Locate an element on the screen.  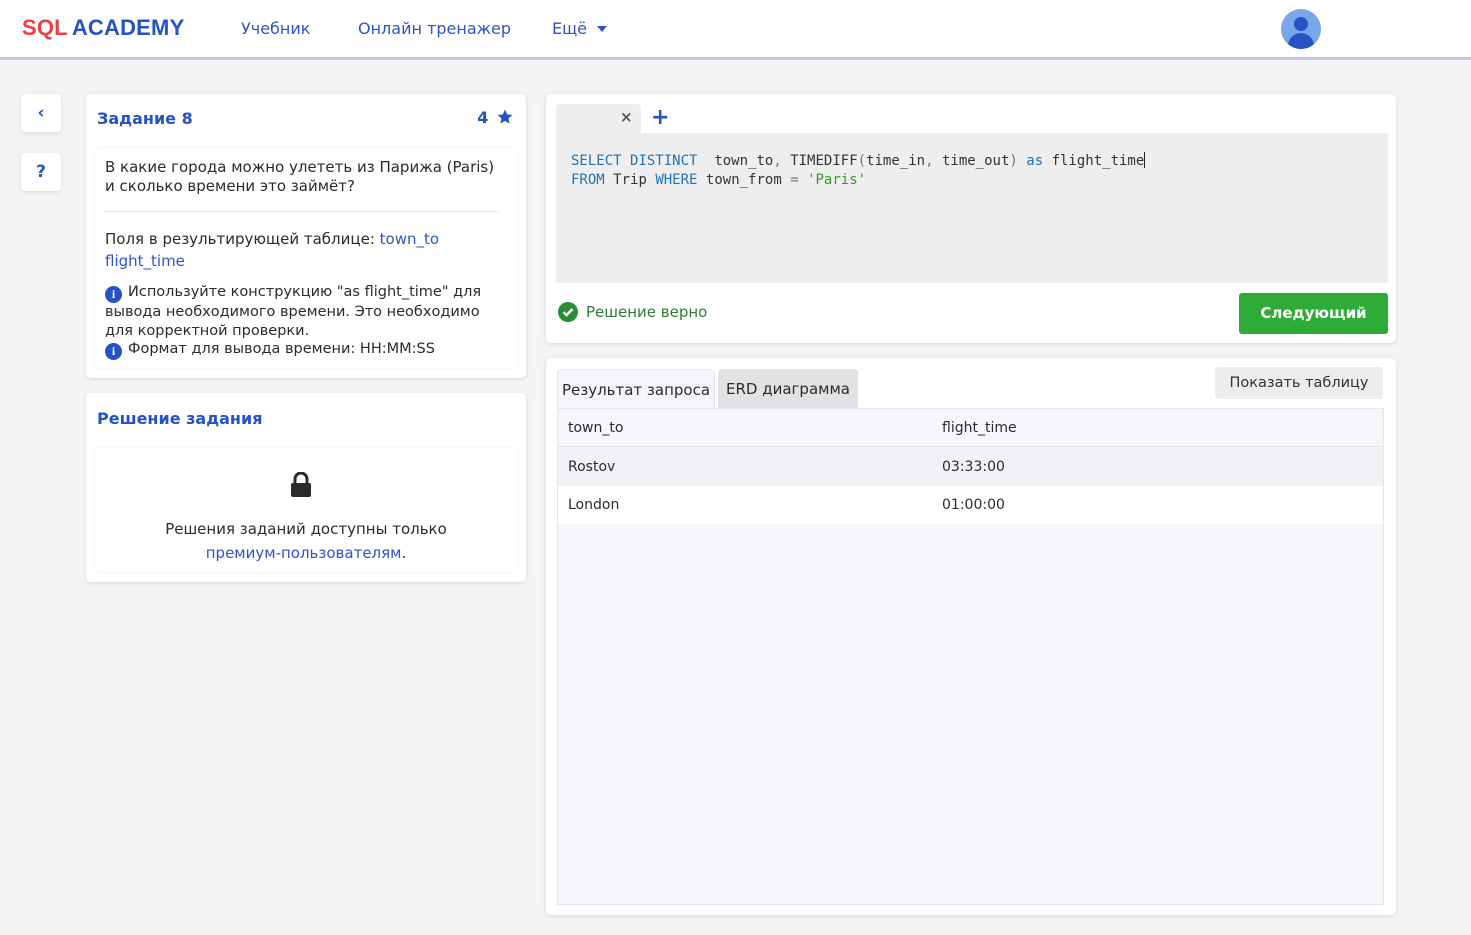
code-identifier: flight_time is located at coordinates (1098, 161).